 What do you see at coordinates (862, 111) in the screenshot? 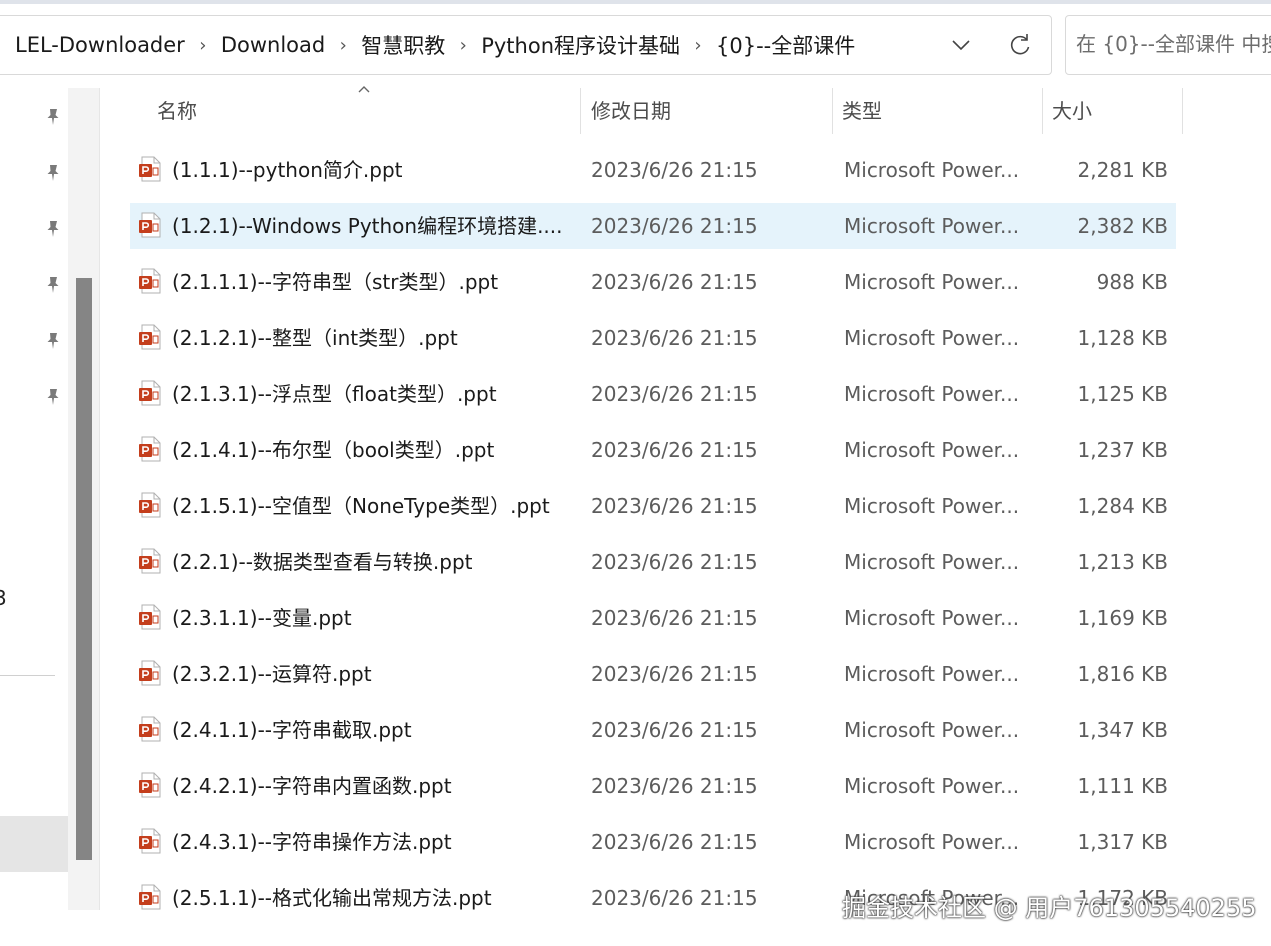
I see `column-header-type: 类型` at bounding box center [862, 111].